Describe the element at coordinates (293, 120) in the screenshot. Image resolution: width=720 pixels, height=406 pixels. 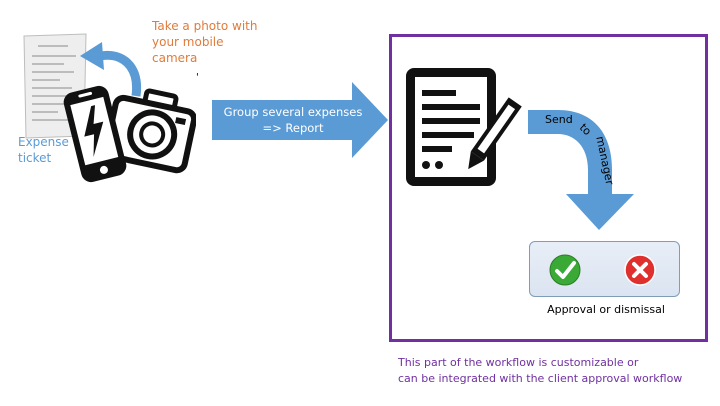
I see `group-expenses-label: Group several expenses => Report` at that location.